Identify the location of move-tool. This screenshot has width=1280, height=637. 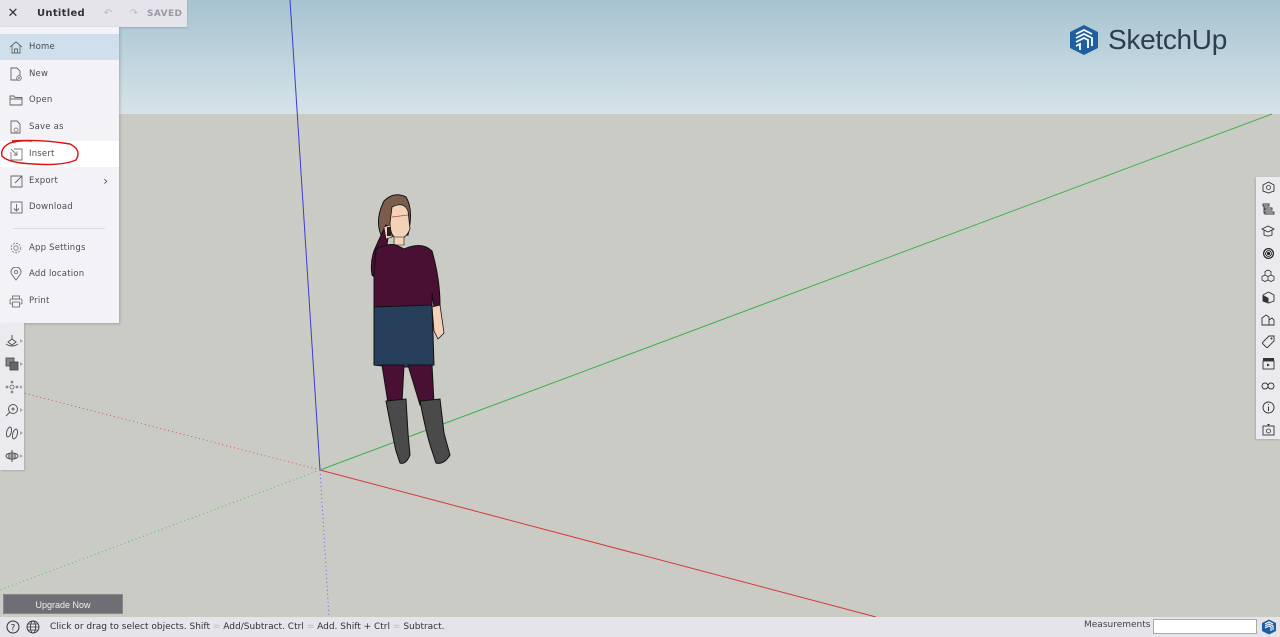
(12, 387).